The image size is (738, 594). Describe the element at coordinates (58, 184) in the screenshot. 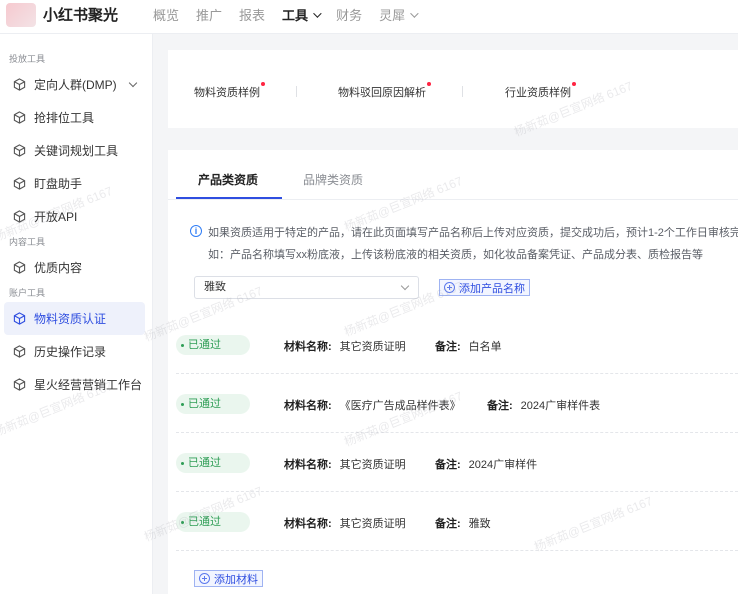

I see `sidebar-item-label: 盯盘助手` at that location.